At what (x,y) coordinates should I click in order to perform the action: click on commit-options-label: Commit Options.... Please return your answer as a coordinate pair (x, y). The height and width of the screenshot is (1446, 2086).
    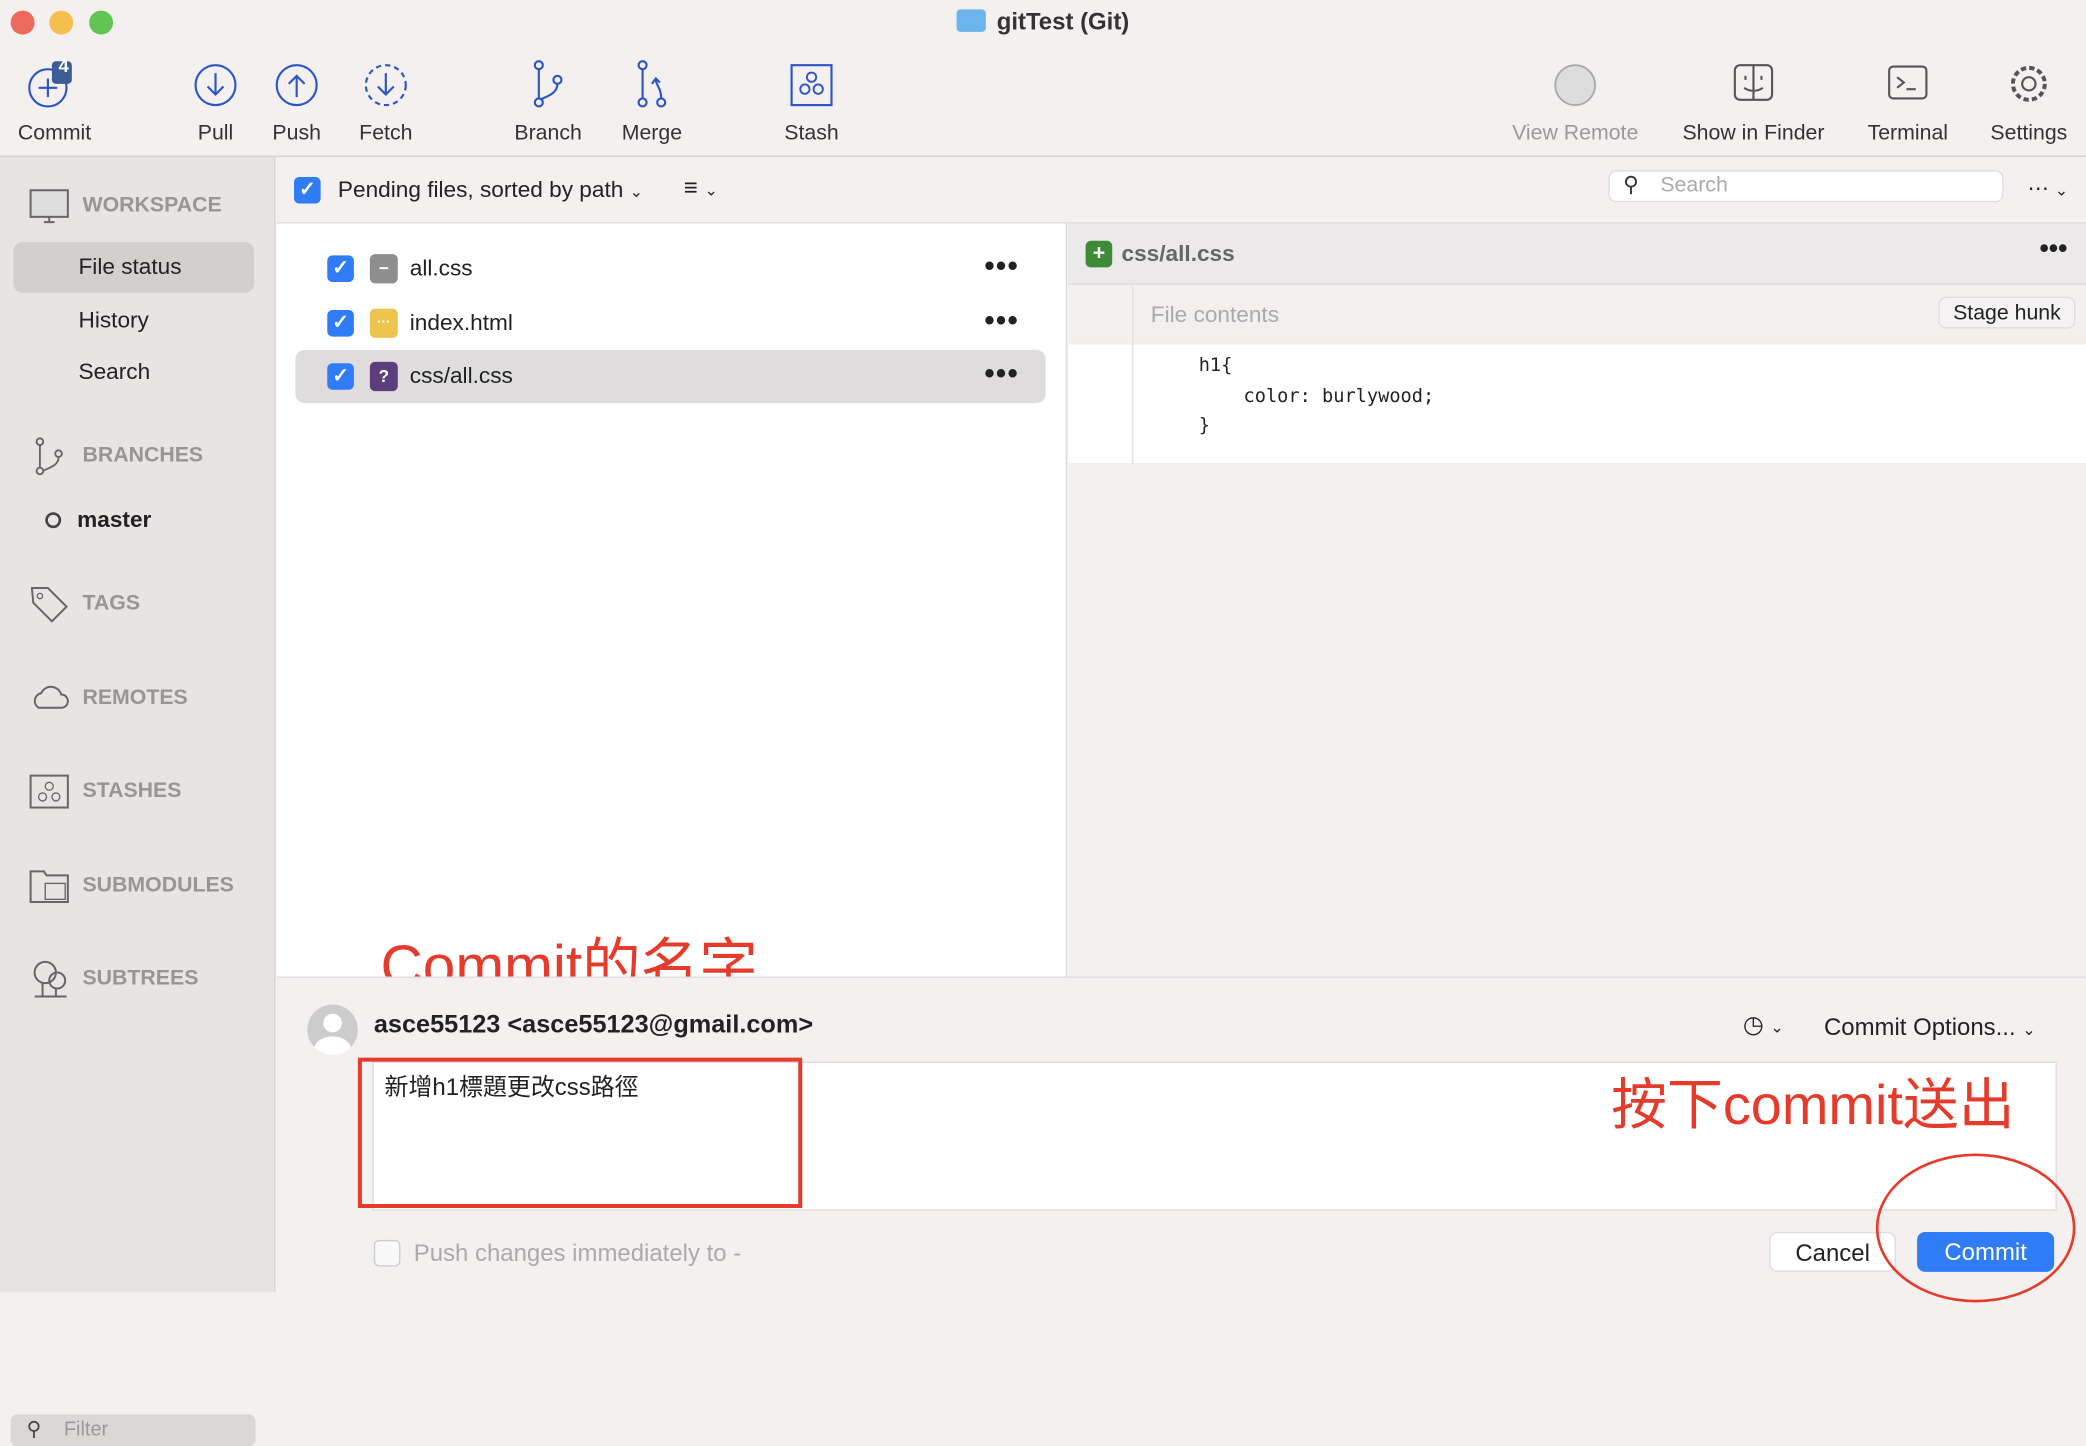
    Looking at the image, I should click on (1919, 1027).